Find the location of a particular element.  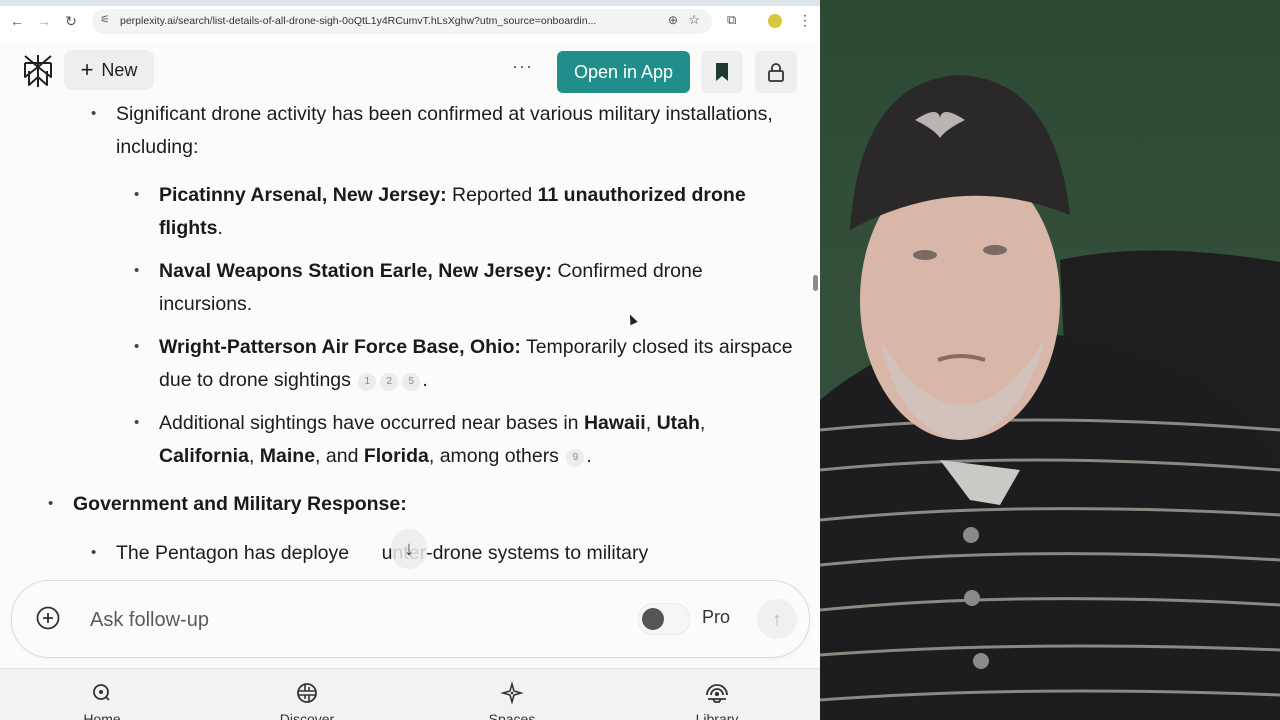

scroll-down-button: ↓ is located at coordinates (409, 549).